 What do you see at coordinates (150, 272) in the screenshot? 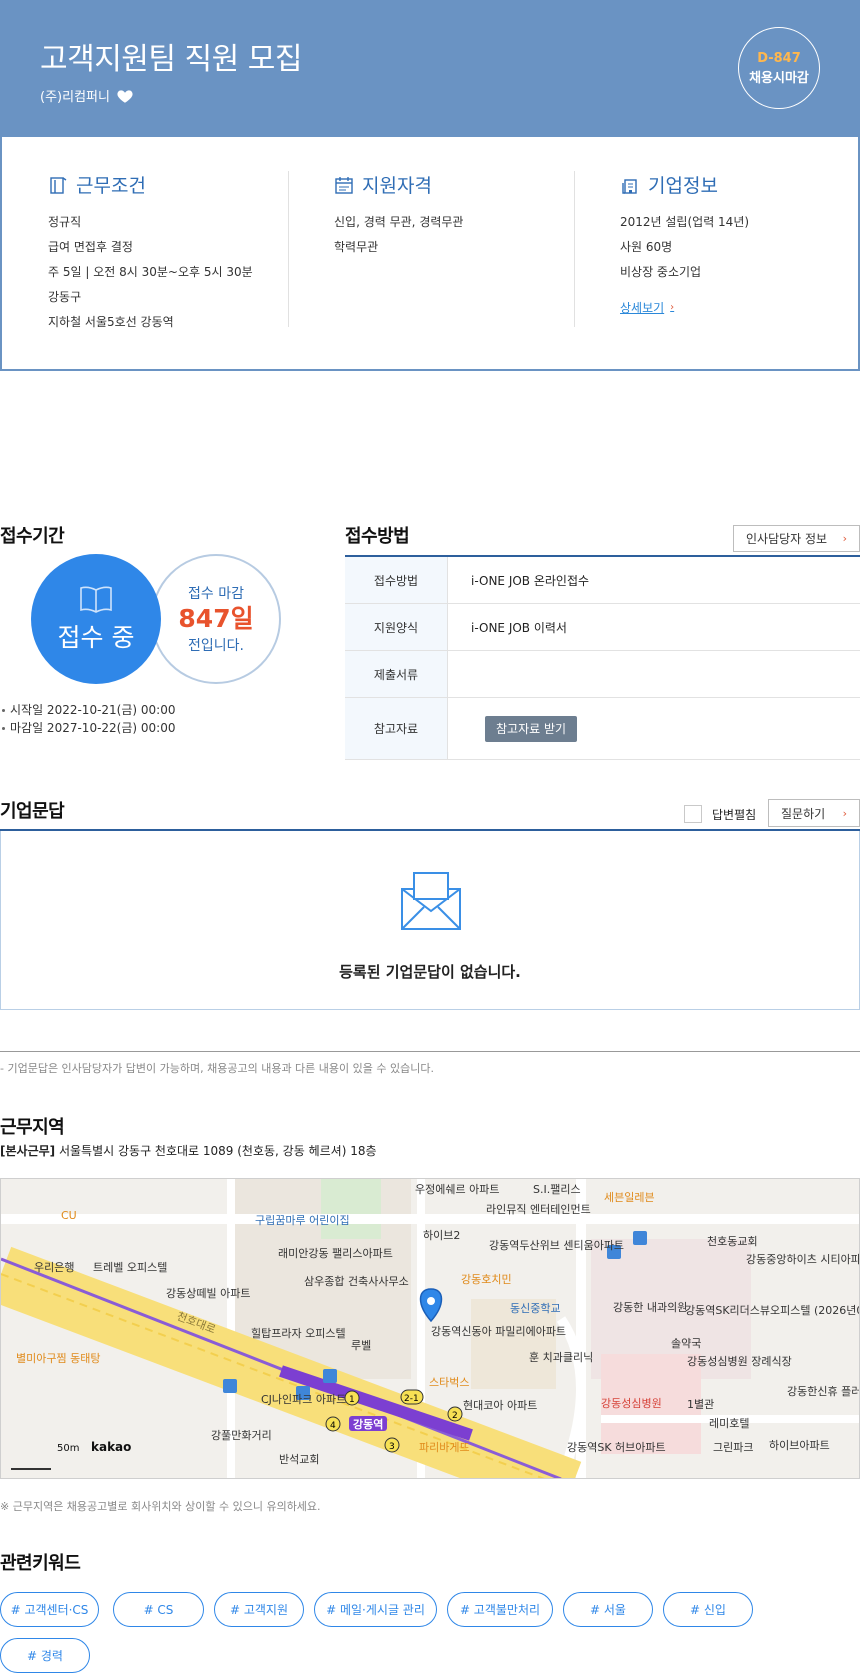
I see `condition-item: 주 5일 | 오전 8시 30분~오후 5시 30분` at bounding box center [150, 272].